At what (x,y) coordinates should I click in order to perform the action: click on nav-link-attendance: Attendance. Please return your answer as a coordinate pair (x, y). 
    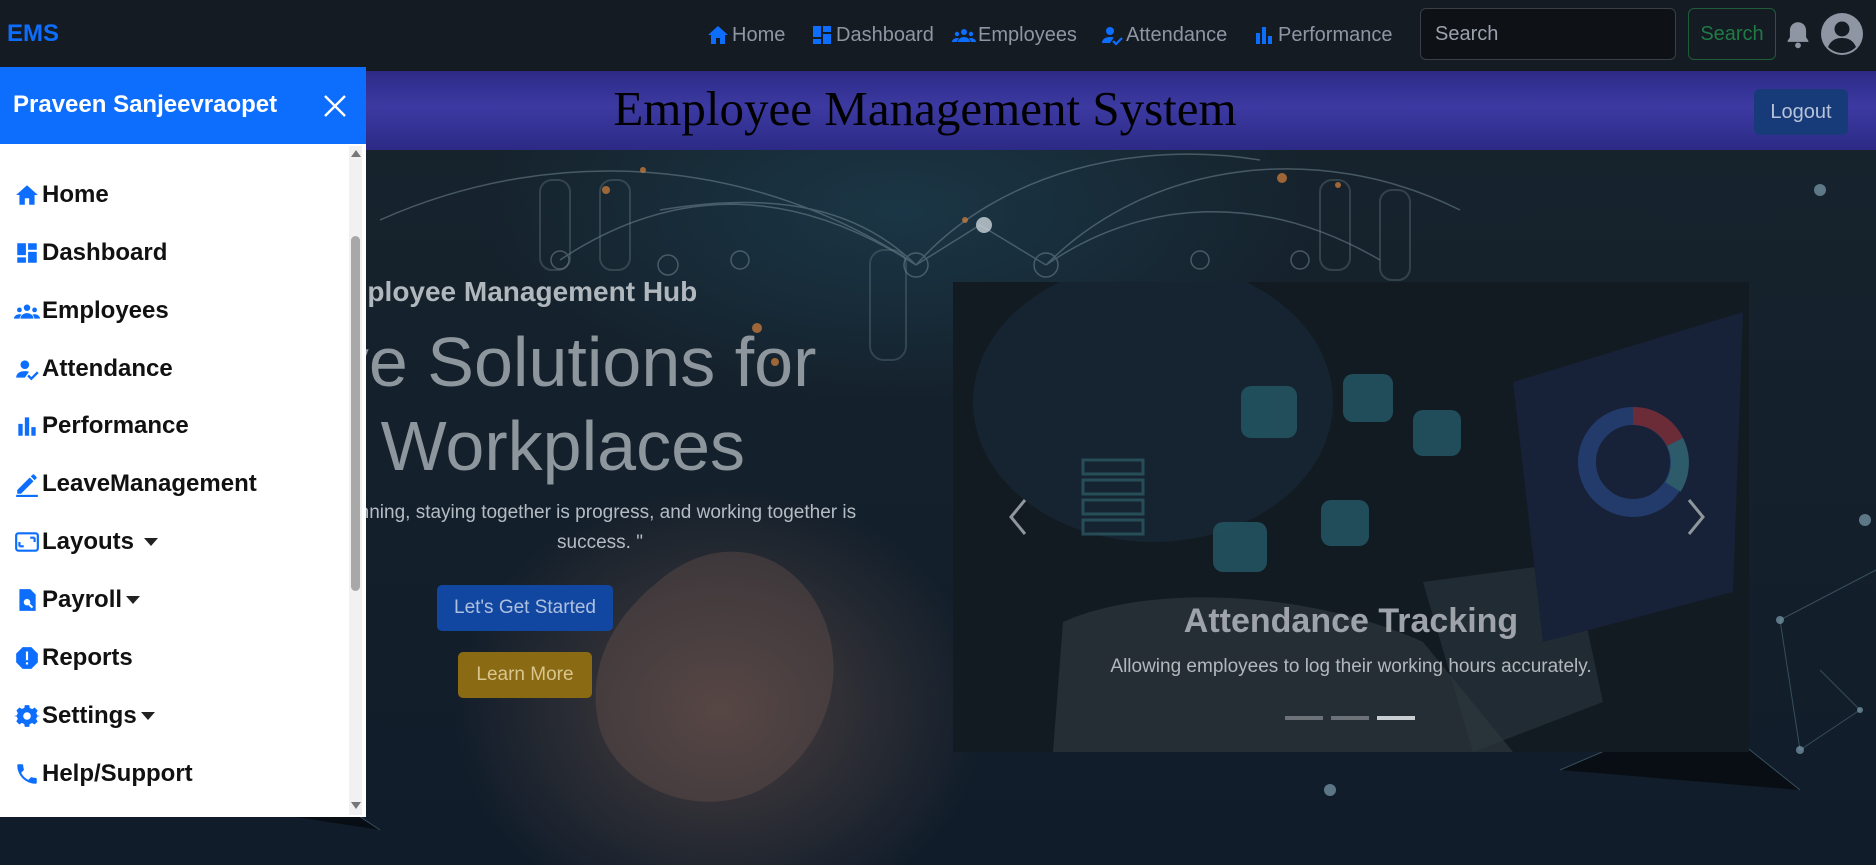
    Looking at the image, I should click on (1163, 35).